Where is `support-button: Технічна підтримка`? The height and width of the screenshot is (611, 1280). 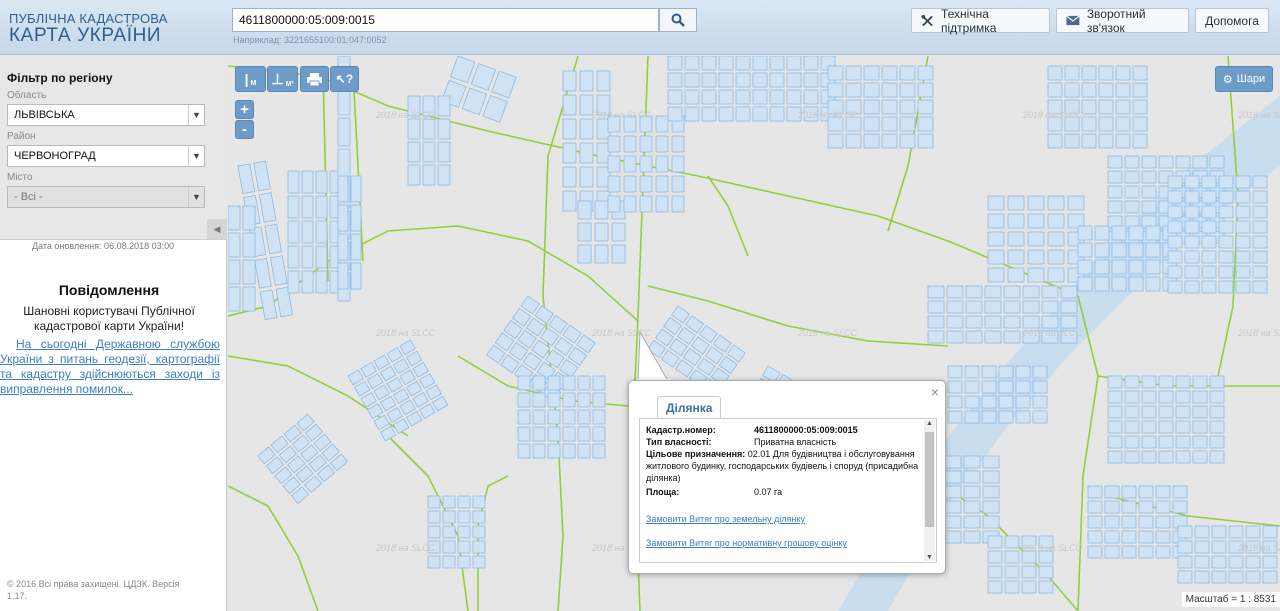 support-button: Технічна підтримка is located at coordinates (980, 21).